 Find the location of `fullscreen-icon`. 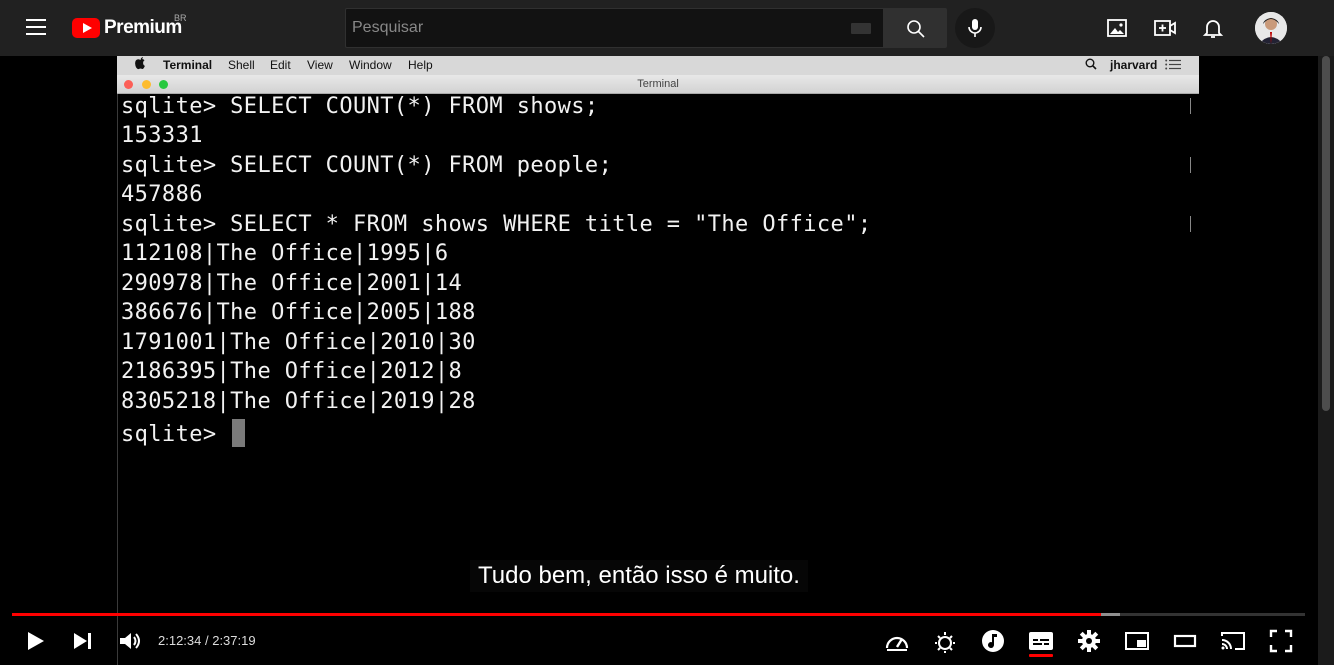

fullscreen-icon is located at coordinates (1281, 641).